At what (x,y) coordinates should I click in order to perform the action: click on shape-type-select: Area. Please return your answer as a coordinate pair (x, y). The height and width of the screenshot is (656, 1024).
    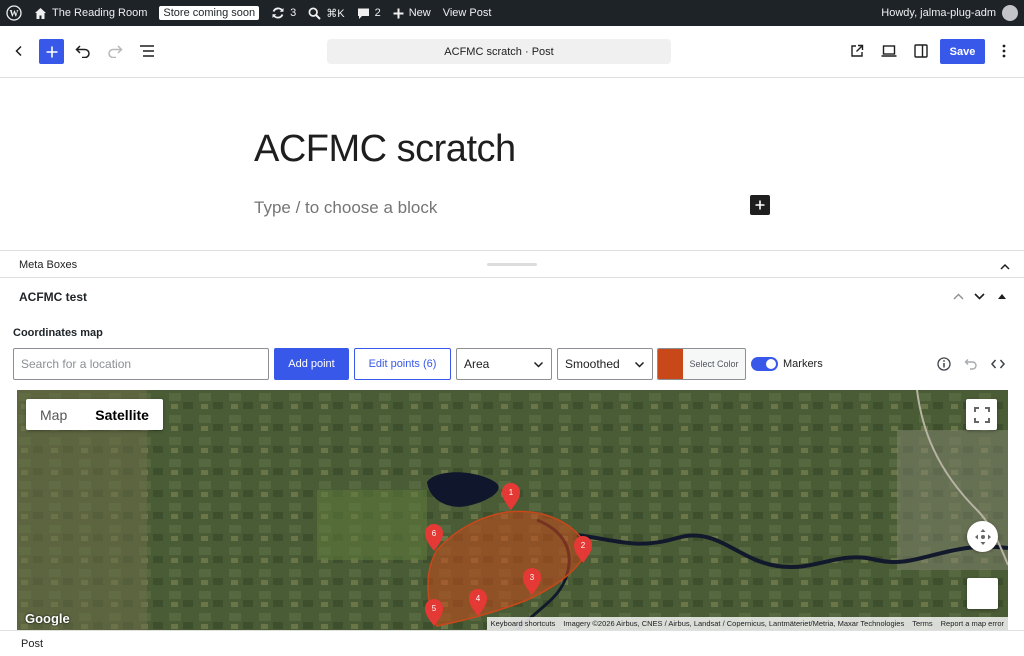
    Looking at the image, I should click on (504, 364).